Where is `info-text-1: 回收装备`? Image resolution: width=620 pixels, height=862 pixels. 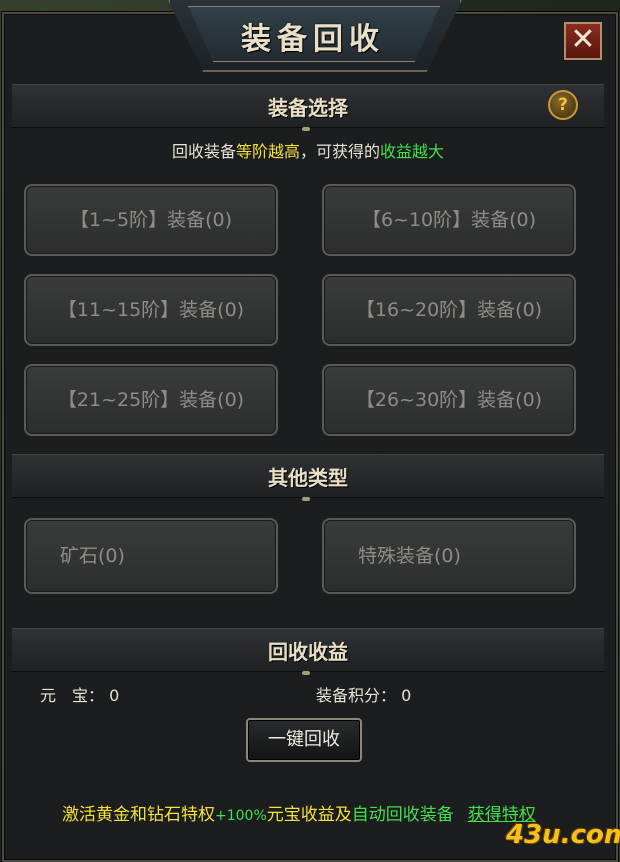 info-text-1: 回收装备 is located at coordinates (203, 151).